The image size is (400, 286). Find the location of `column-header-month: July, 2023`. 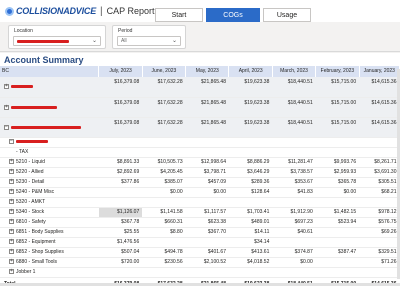

column-header-month: July, 2023 is located at coordinates (120, 71).